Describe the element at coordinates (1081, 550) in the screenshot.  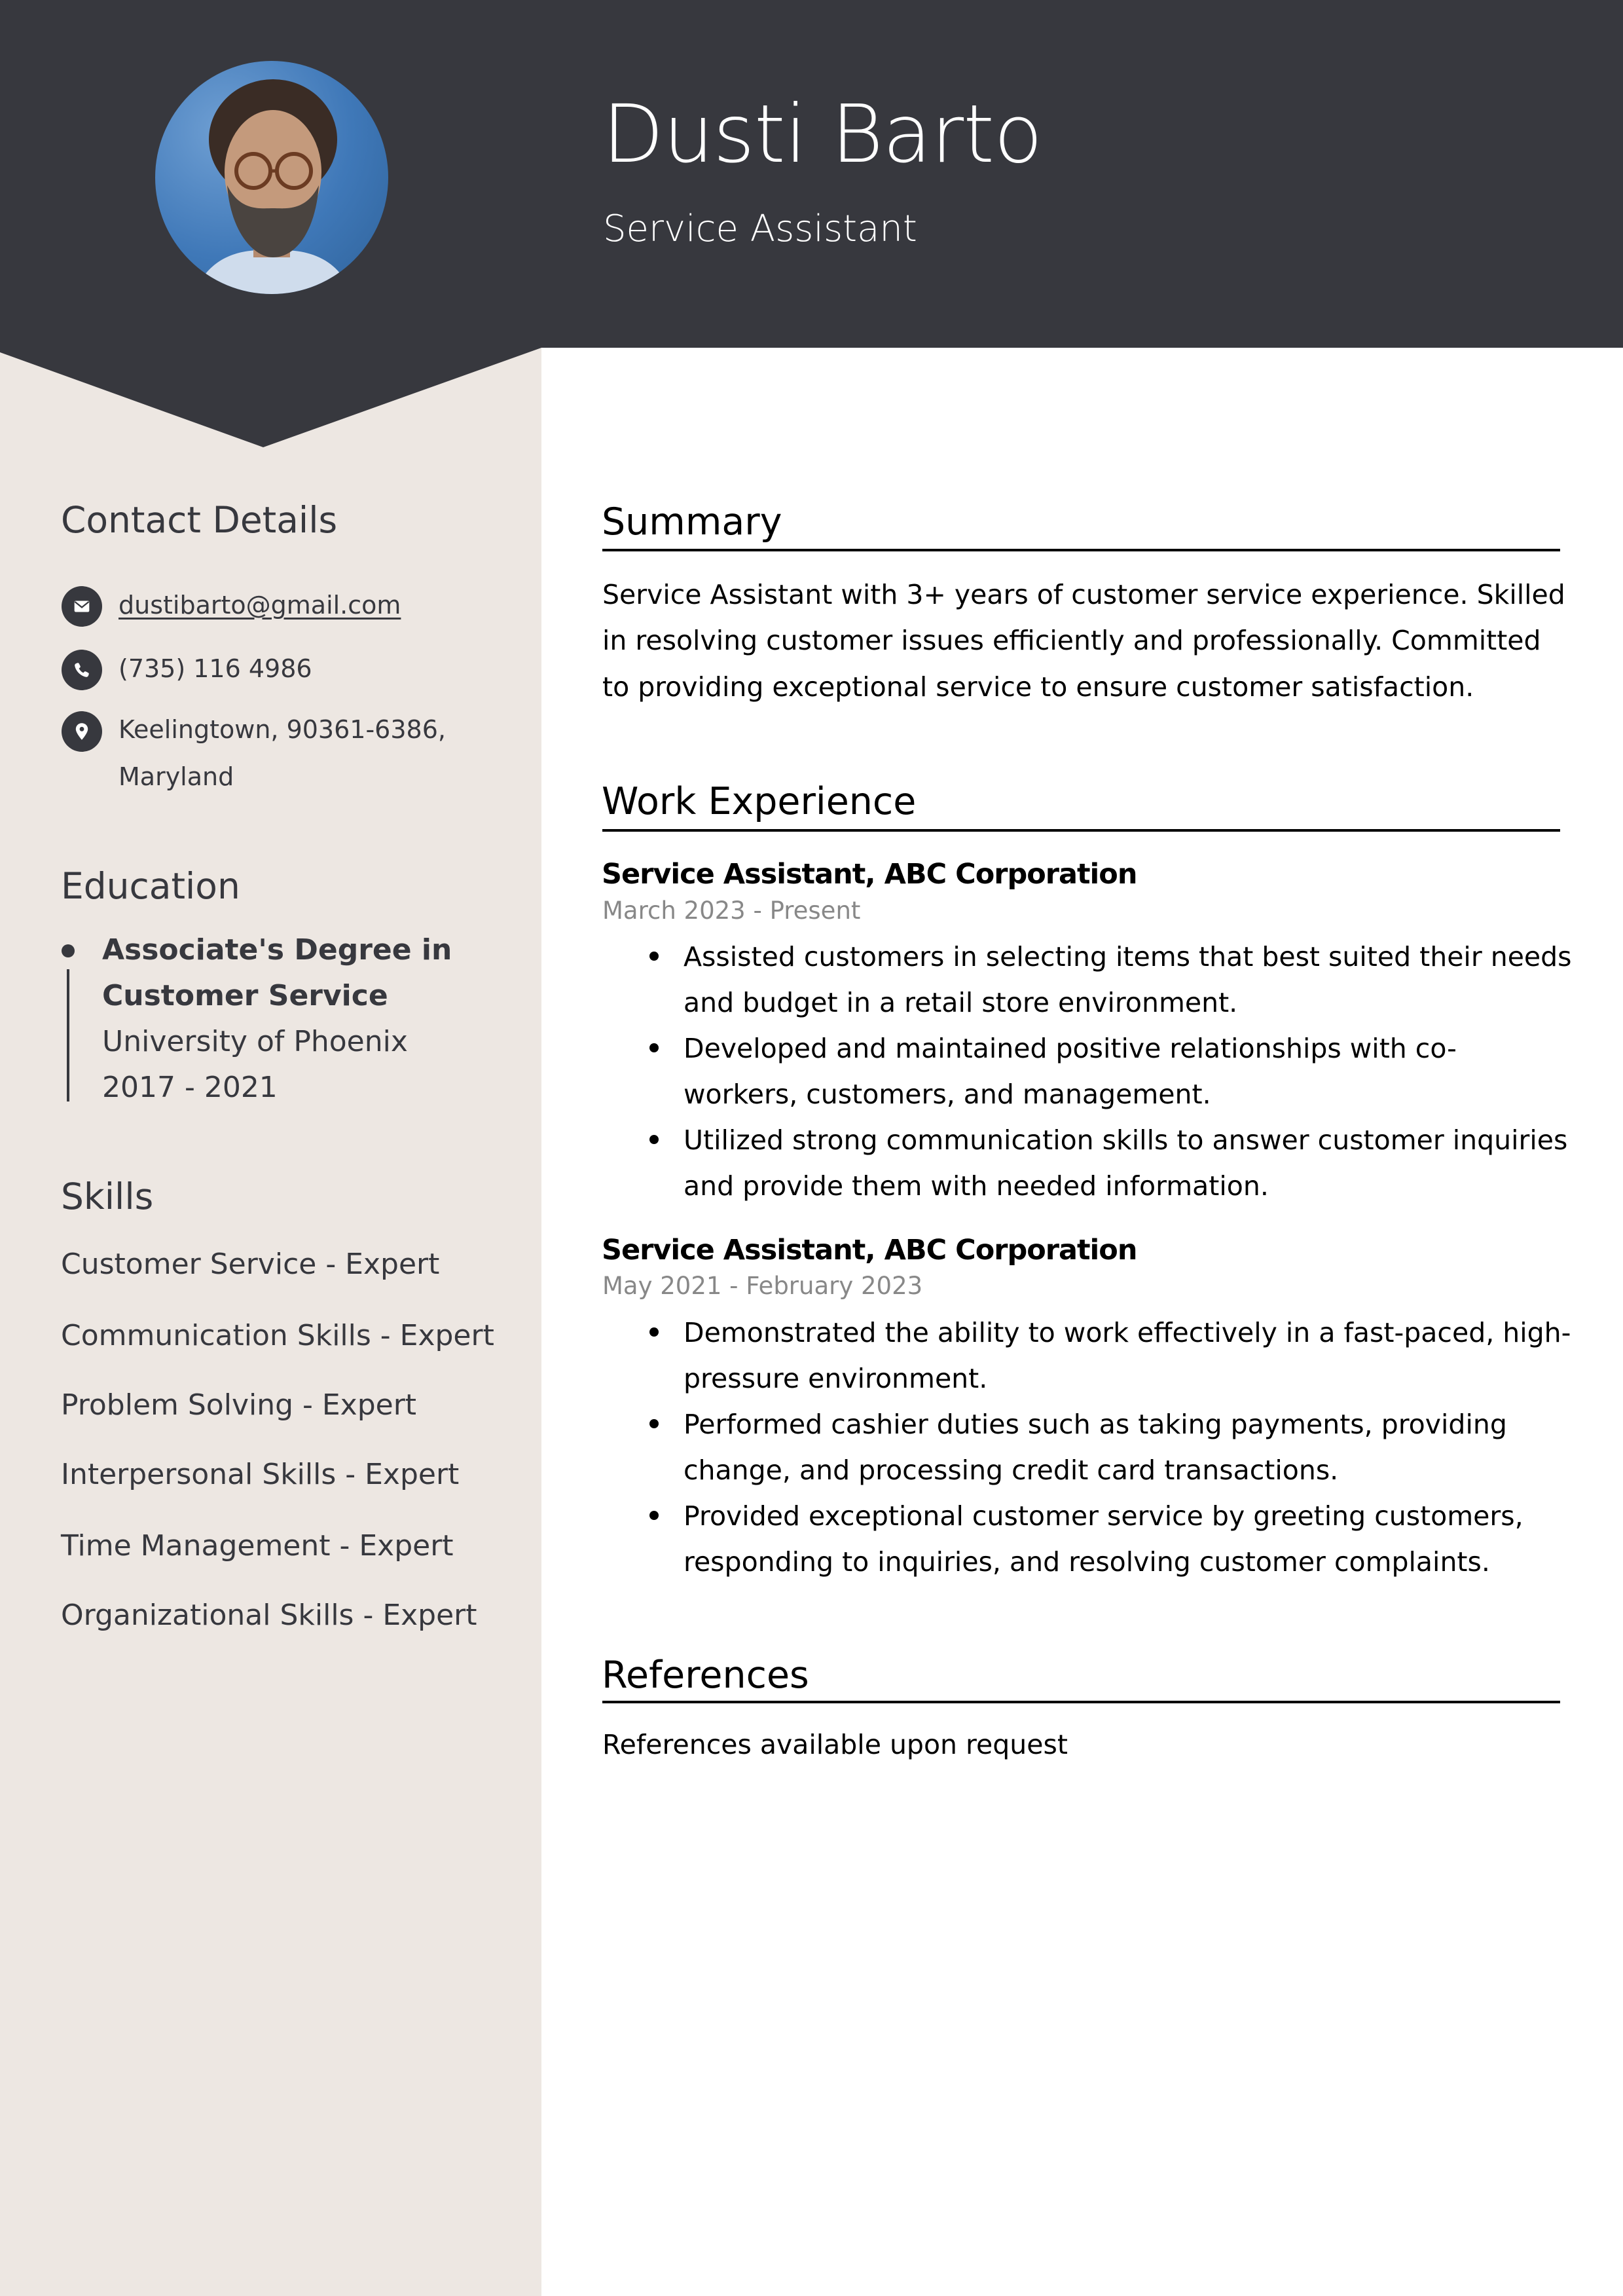
I see `summary-divider` at that location.